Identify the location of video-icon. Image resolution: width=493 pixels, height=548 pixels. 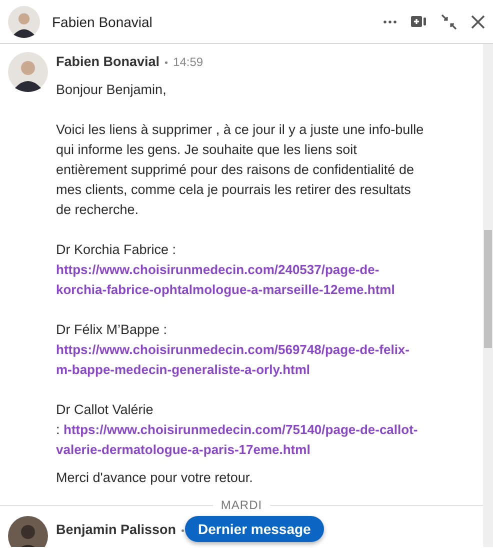
(419, 21).